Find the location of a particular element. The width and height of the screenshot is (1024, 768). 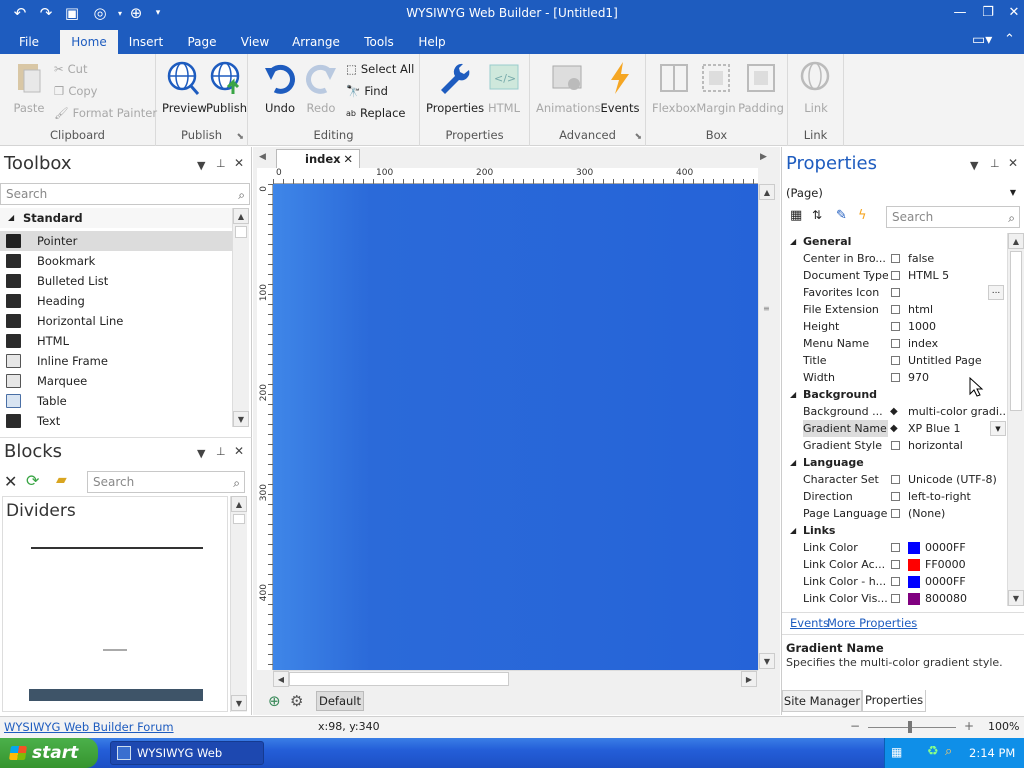

more-properties-link: More Properties is located at coordinates (872, 623).